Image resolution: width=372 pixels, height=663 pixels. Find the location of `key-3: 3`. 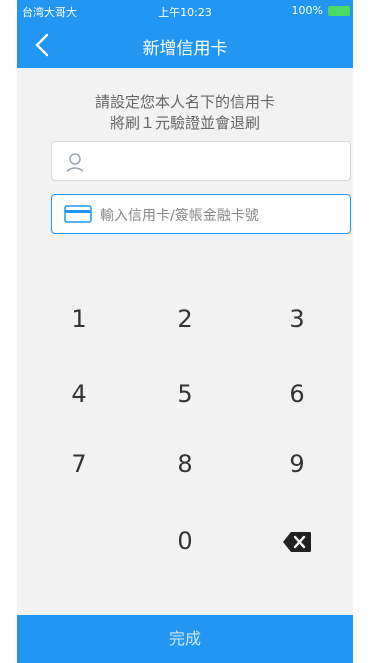

key-3: 3 is located at coordinates (297, 319).